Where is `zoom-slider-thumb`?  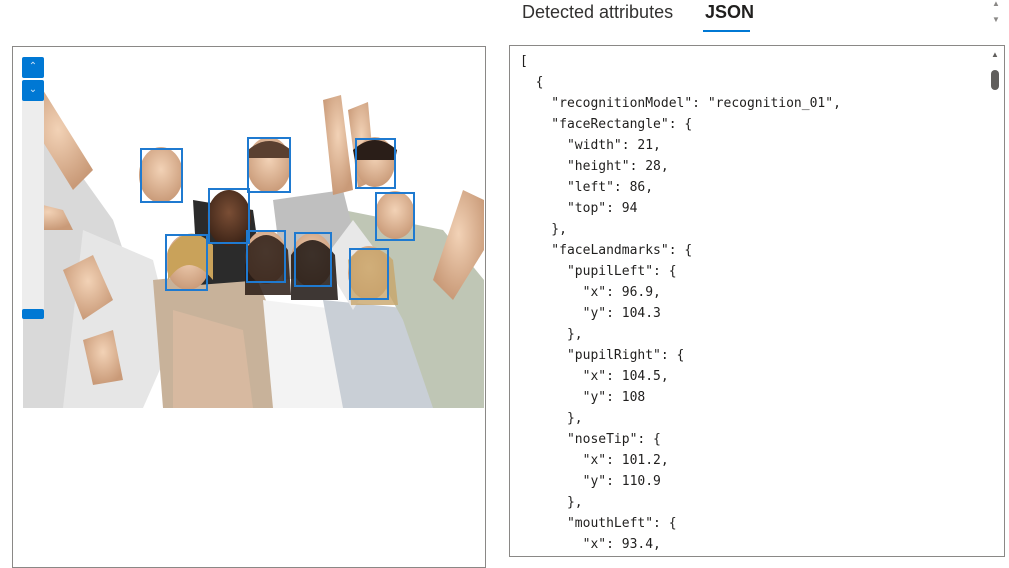 zoom-slider-thumb is located at coordinates (33, 314).